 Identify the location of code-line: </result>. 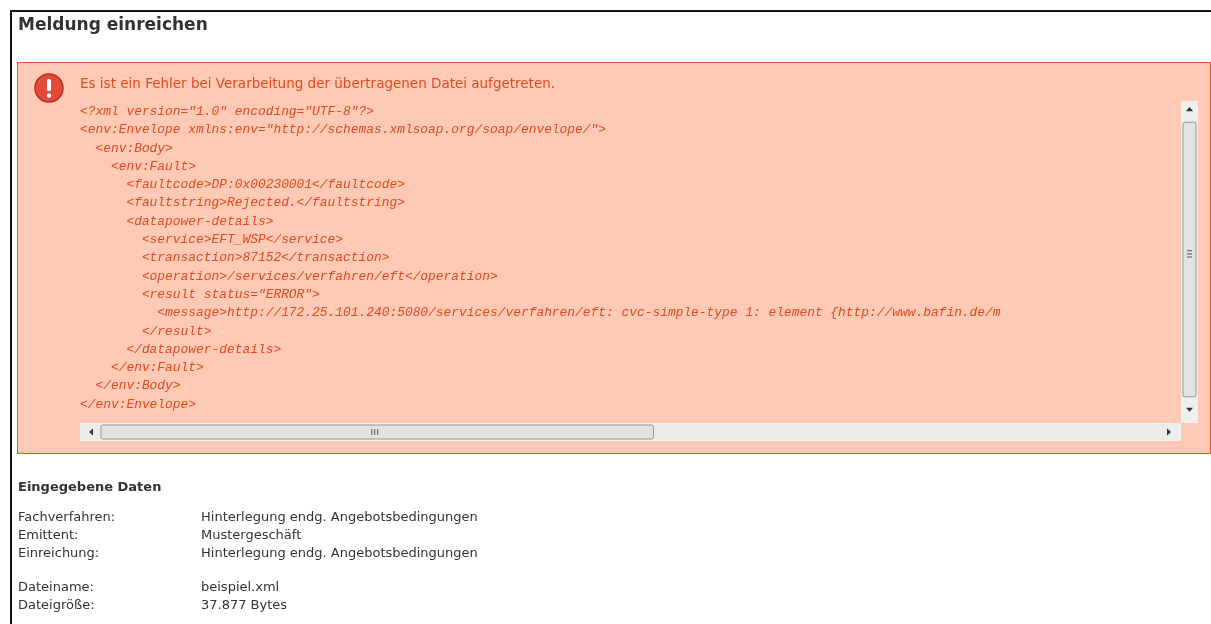
(176, 331).